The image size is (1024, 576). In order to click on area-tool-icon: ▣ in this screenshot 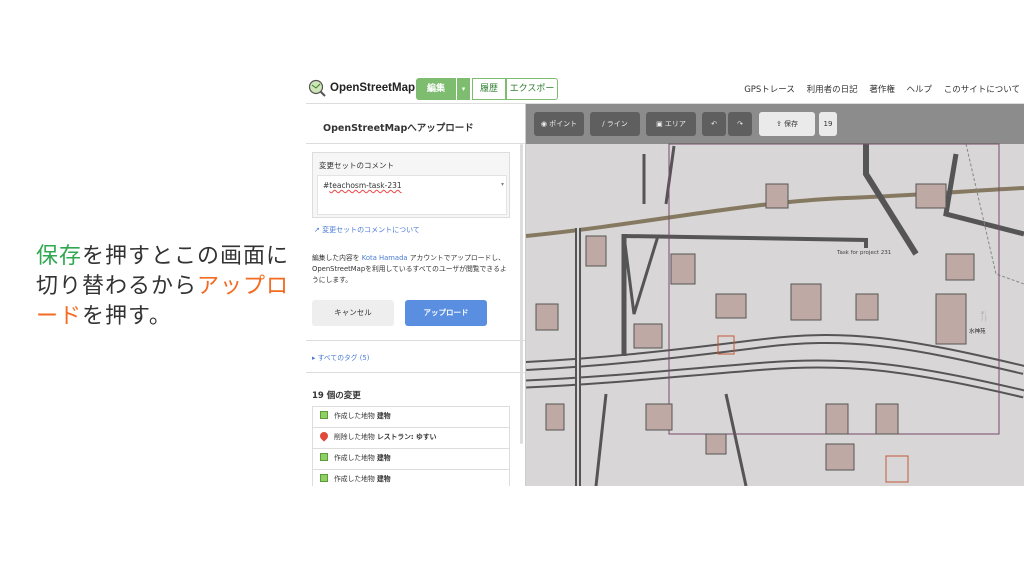, I will do `click(660, 124)`.